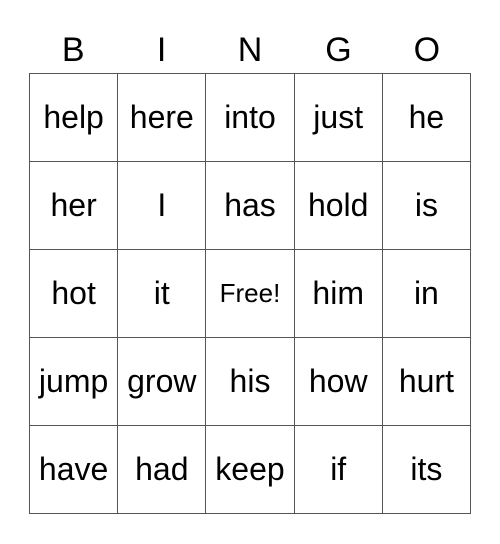 The width and height of the screenshot is (500, 544). I want to click on bingo-cell: his, so click(250, 382).